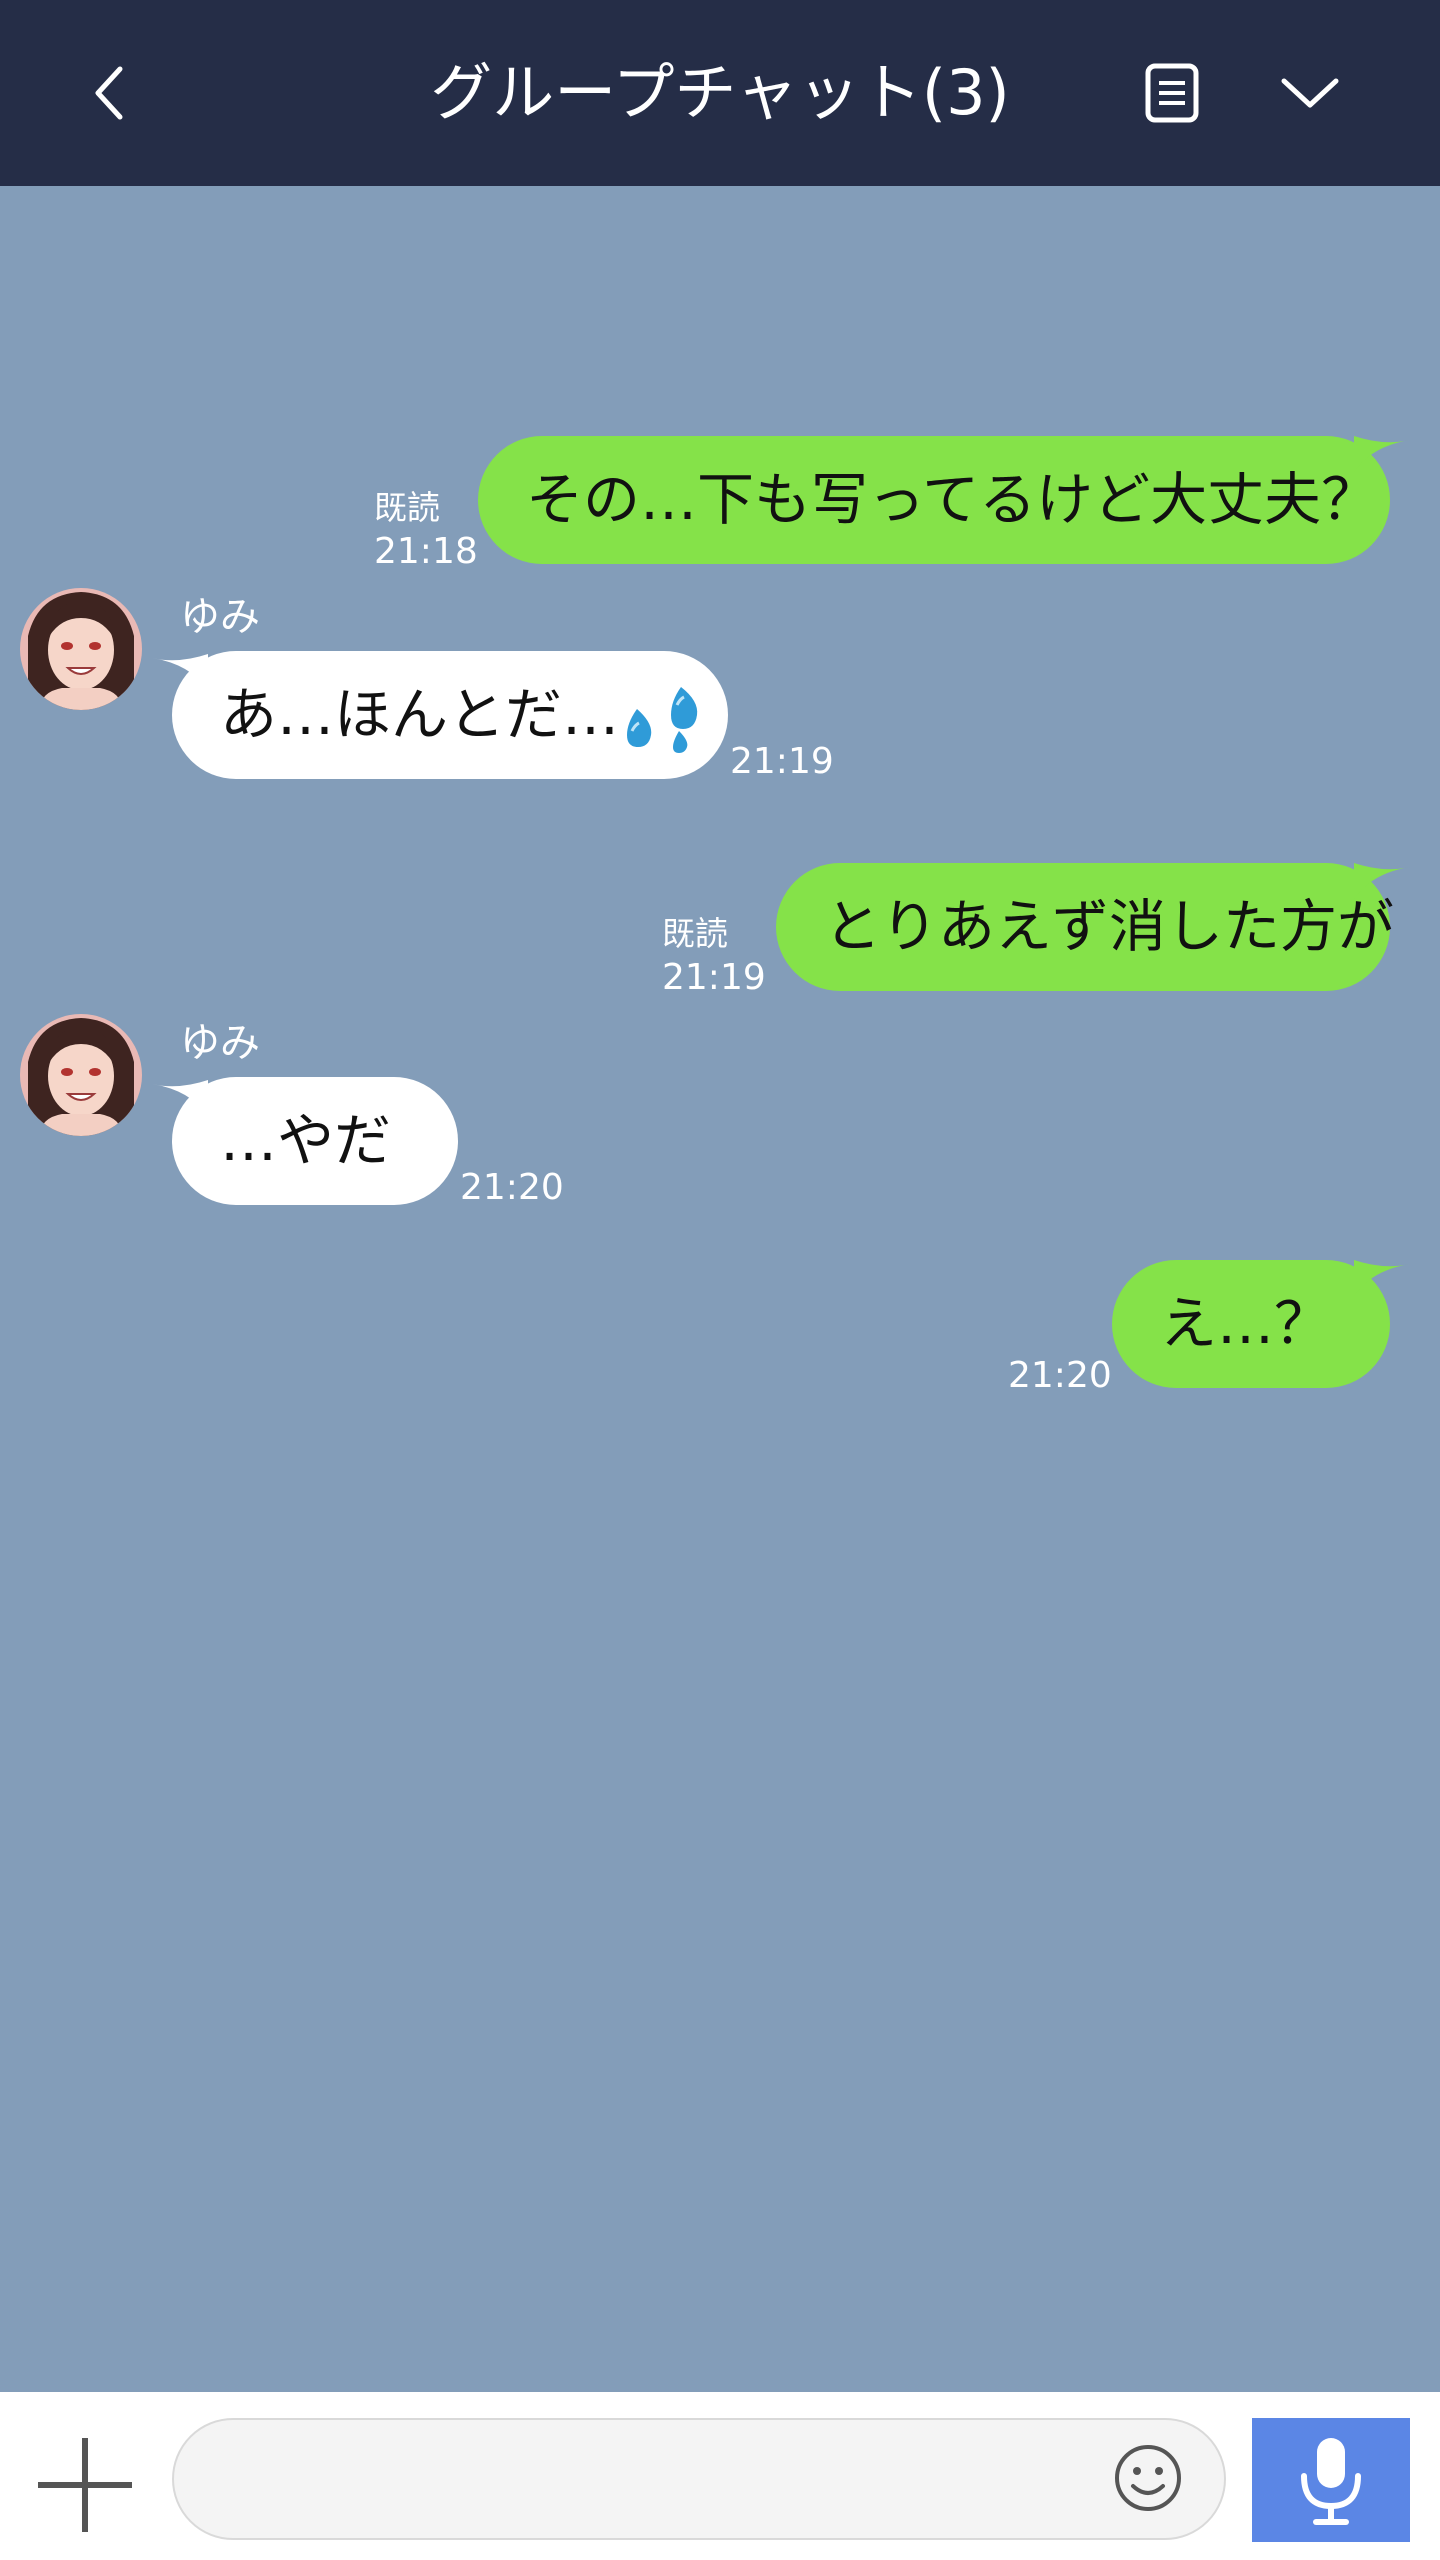 The width and height of the screenshot is (1440, 2560). I want to click on microphone-icon, so click(1331, 2481).